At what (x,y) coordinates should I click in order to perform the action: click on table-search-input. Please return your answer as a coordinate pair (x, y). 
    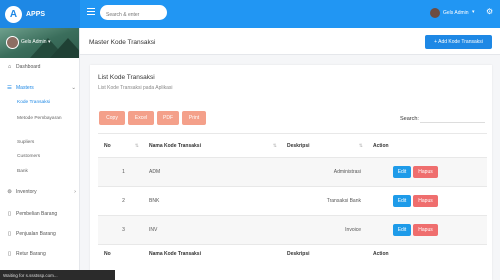
    Looking at the image, I should click on (452, 118).